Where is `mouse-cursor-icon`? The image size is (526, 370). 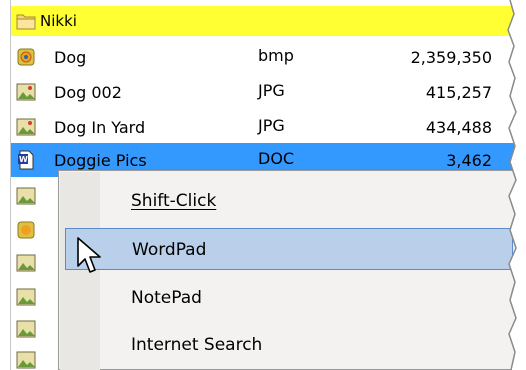 mouse-cursor-icon is located at coordinates (89, 255).